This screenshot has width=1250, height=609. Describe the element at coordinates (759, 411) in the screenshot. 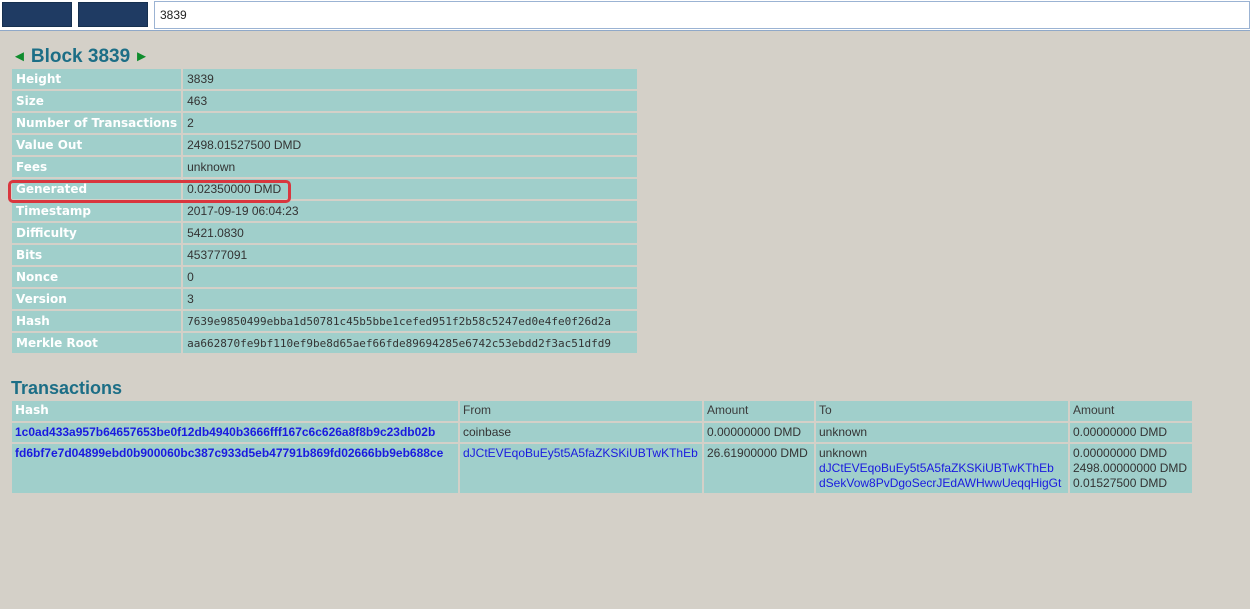

I see `column-header-from-amount: Amount` at that location.